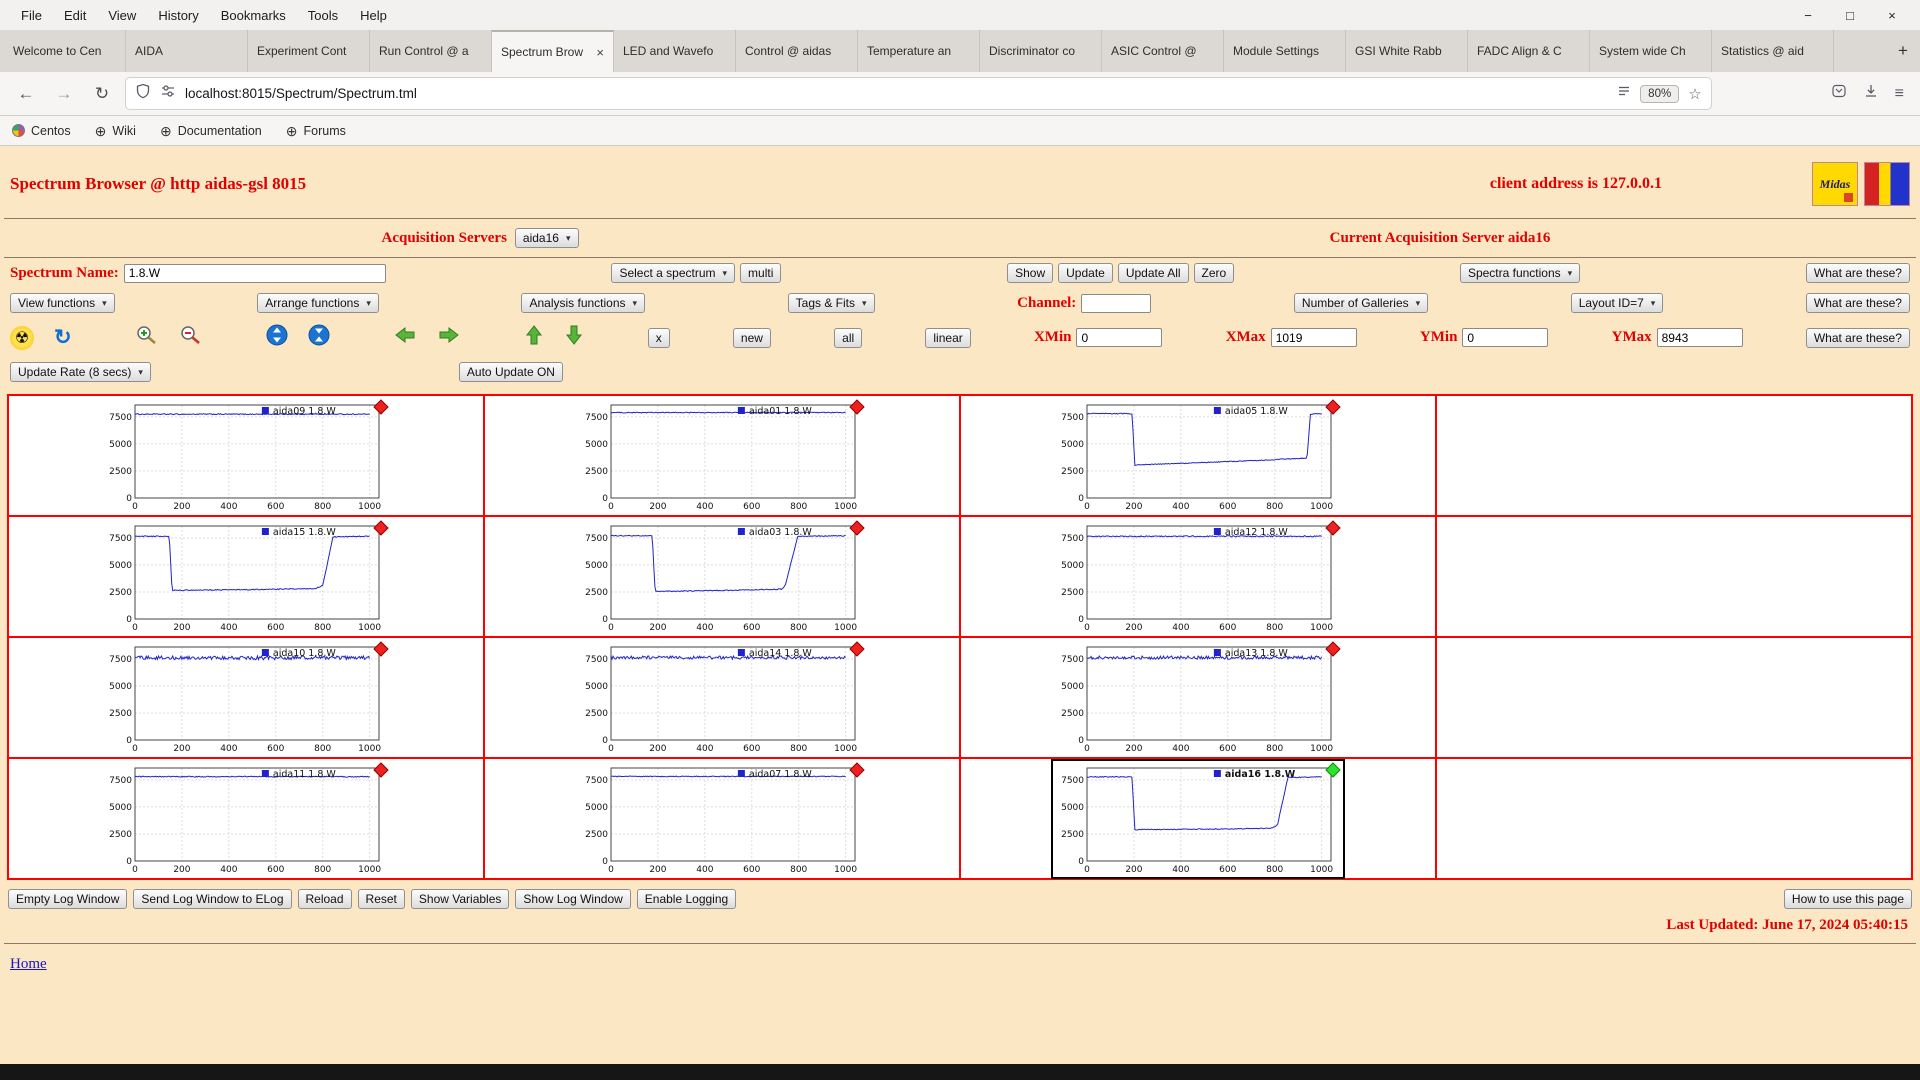  Describe the element at coordinates (1857, 337) in the screenshot. I see `what-are-these-button-3: What are these?` at that location.